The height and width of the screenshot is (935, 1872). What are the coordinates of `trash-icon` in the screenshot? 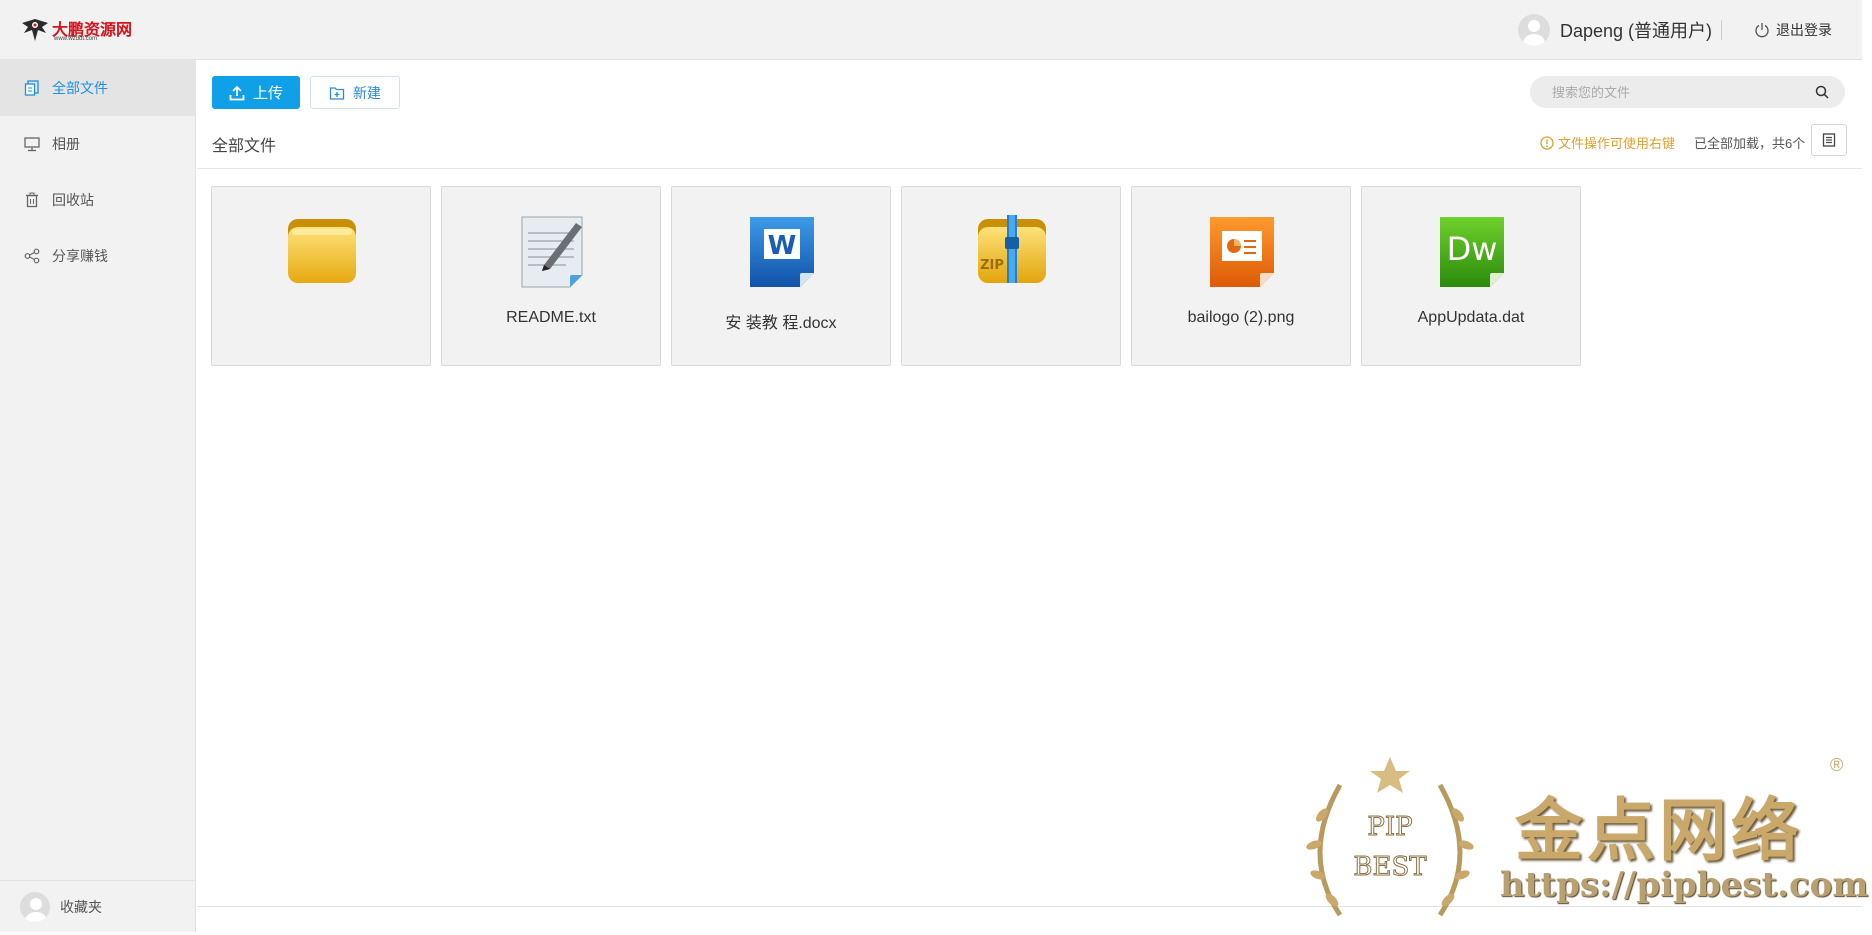 It's located at (32, 200).